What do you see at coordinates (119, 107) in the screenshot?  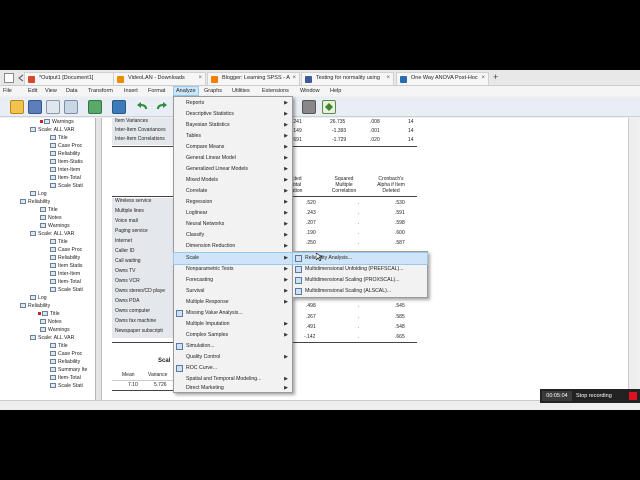 I see `recall-dialog-icon` at bounding box center [119, 107].